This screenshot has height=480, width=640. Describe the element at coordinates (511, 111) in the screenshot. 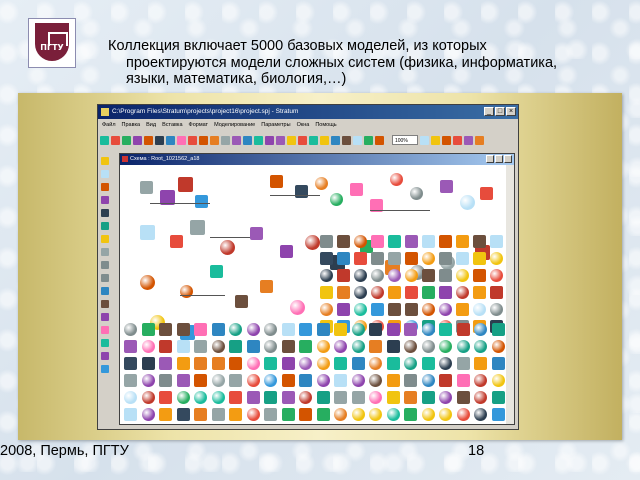

I see `close-button: ×` at that location.